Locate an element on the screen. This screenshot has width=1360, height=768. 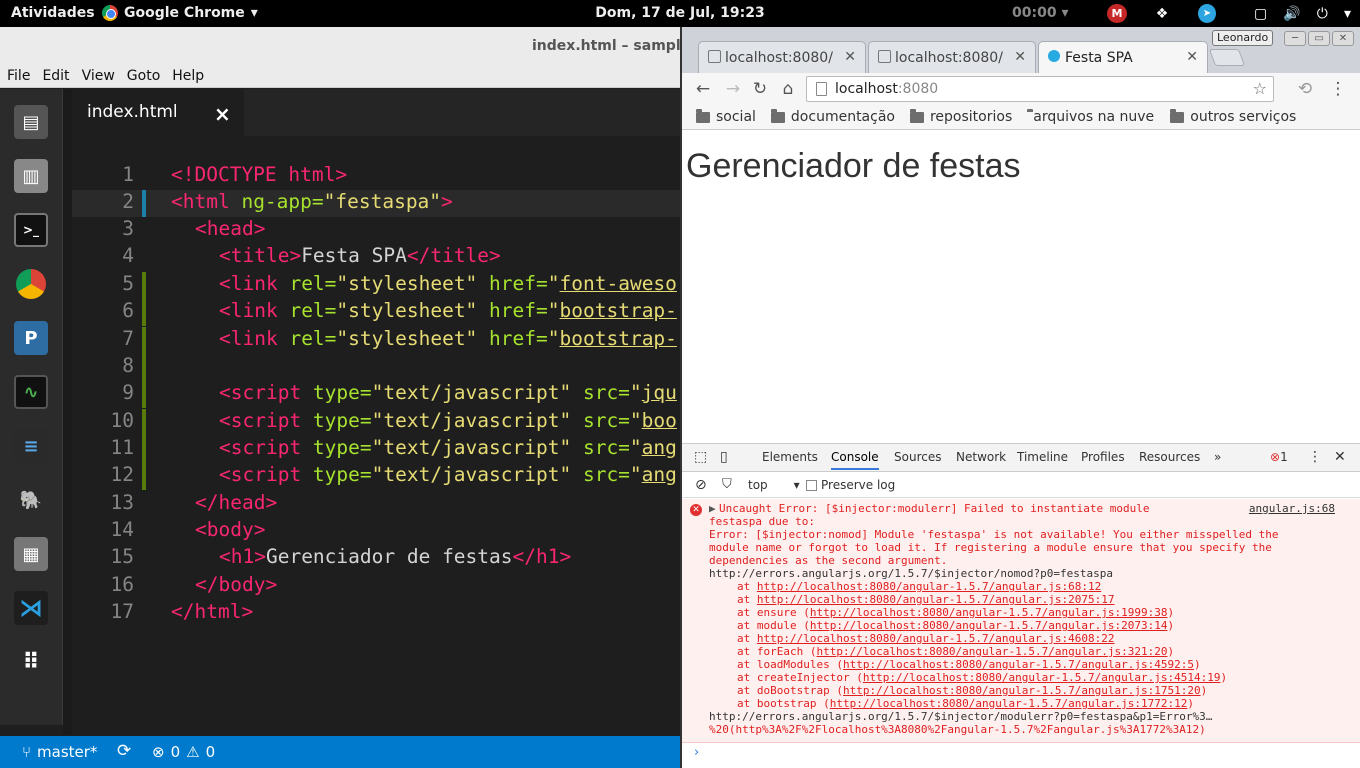
filter-icon: ⛉ is located at coordinates (727, 484).